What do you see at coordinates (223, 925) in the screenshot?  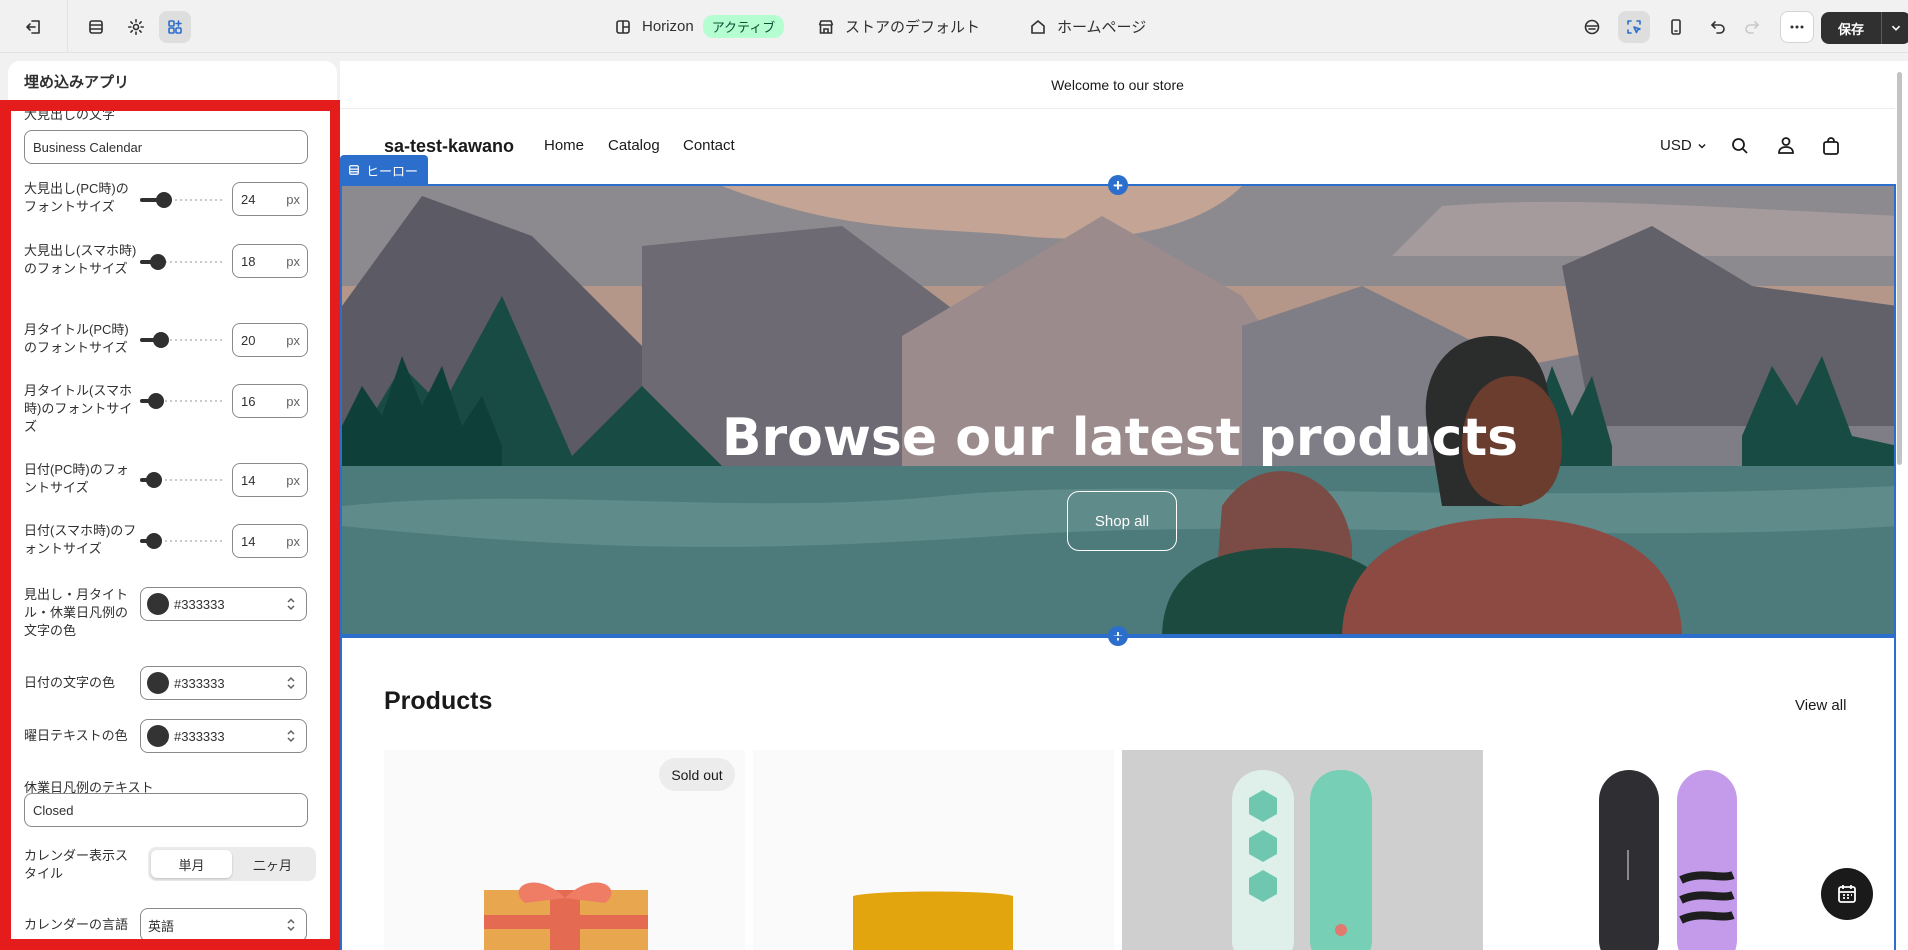 I see `language-select: 英語` at bounding box center [223, 925].